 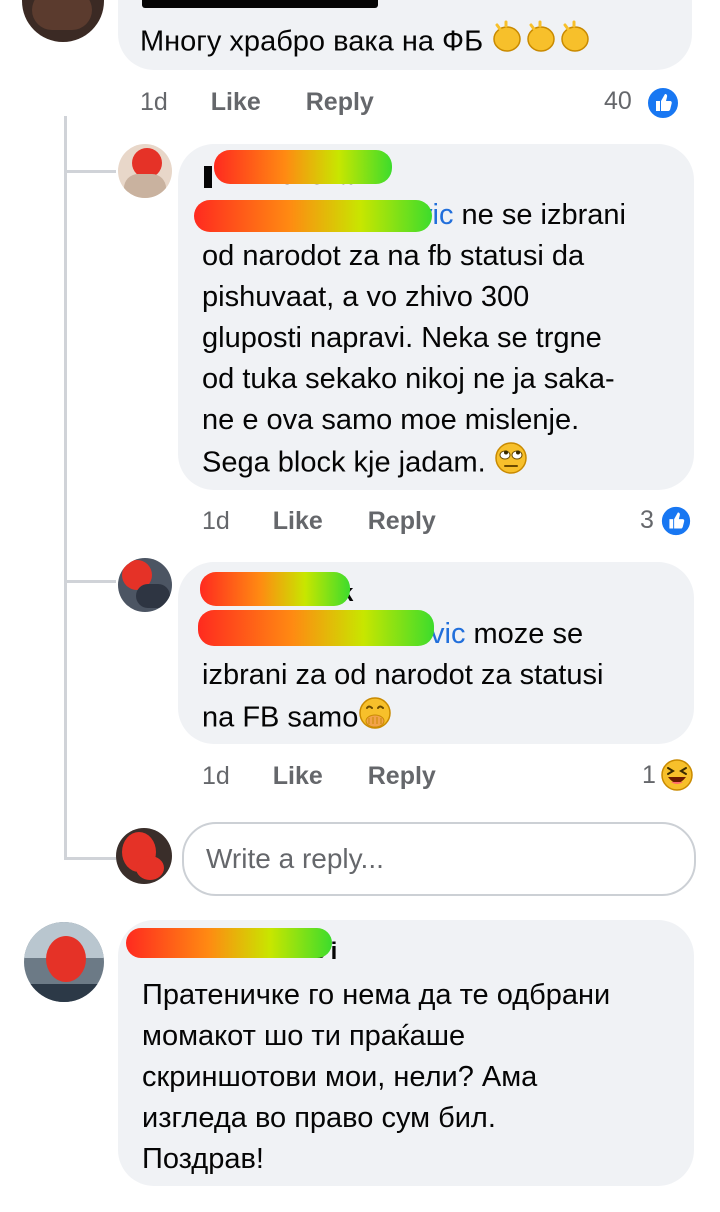 What do you see at coordinates (203, 1159) in the screenshot?
I see `comment-text: Поздрав!` at bounding box center [203, 1159].